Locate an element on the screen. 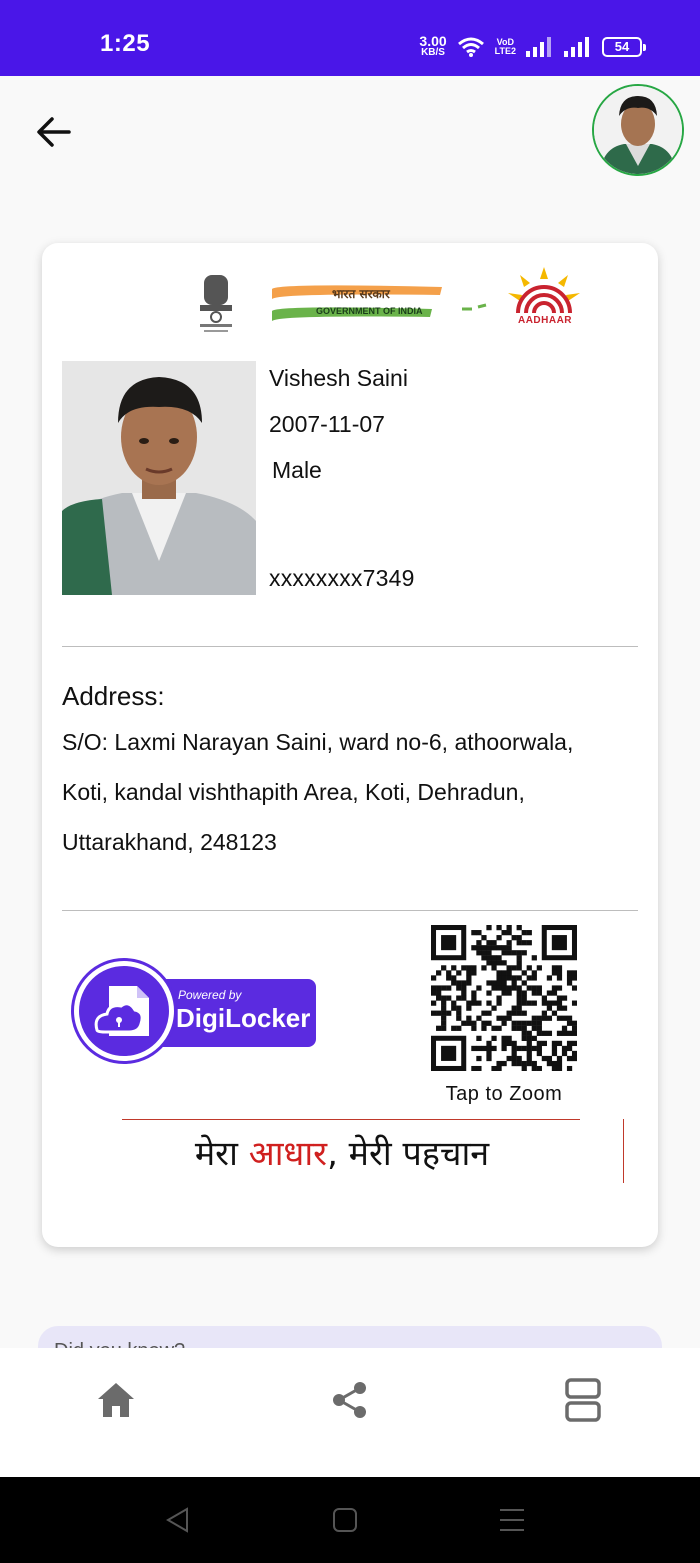  card-photo is located at coordinates (159, 478).